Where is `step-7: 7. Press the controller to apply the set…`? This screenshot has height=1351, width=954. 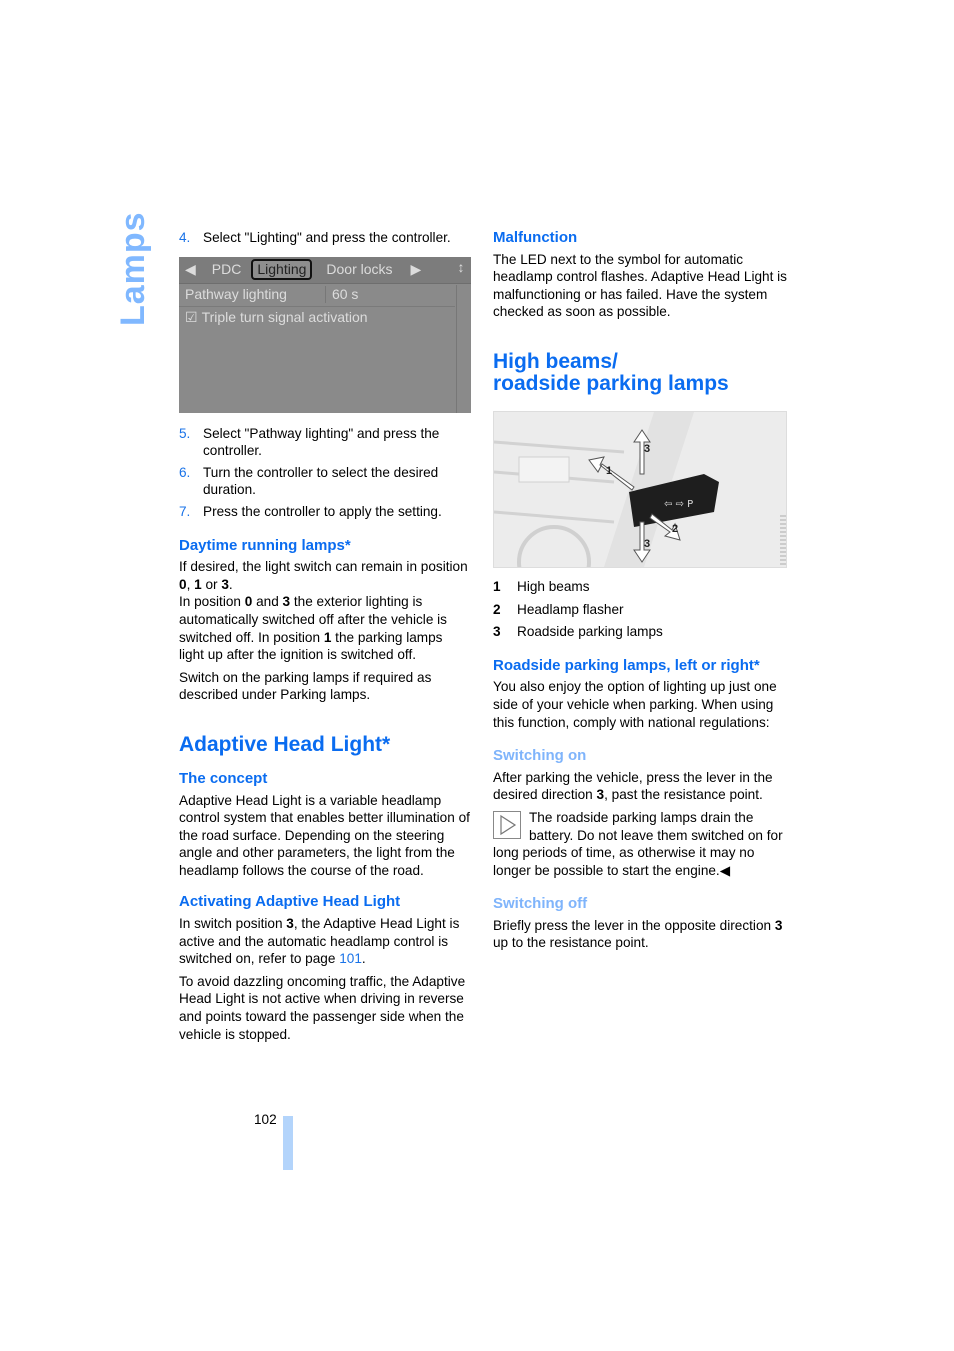
step-7: 7. Press the controller to apply the set… is located at coordinates (310, 511).